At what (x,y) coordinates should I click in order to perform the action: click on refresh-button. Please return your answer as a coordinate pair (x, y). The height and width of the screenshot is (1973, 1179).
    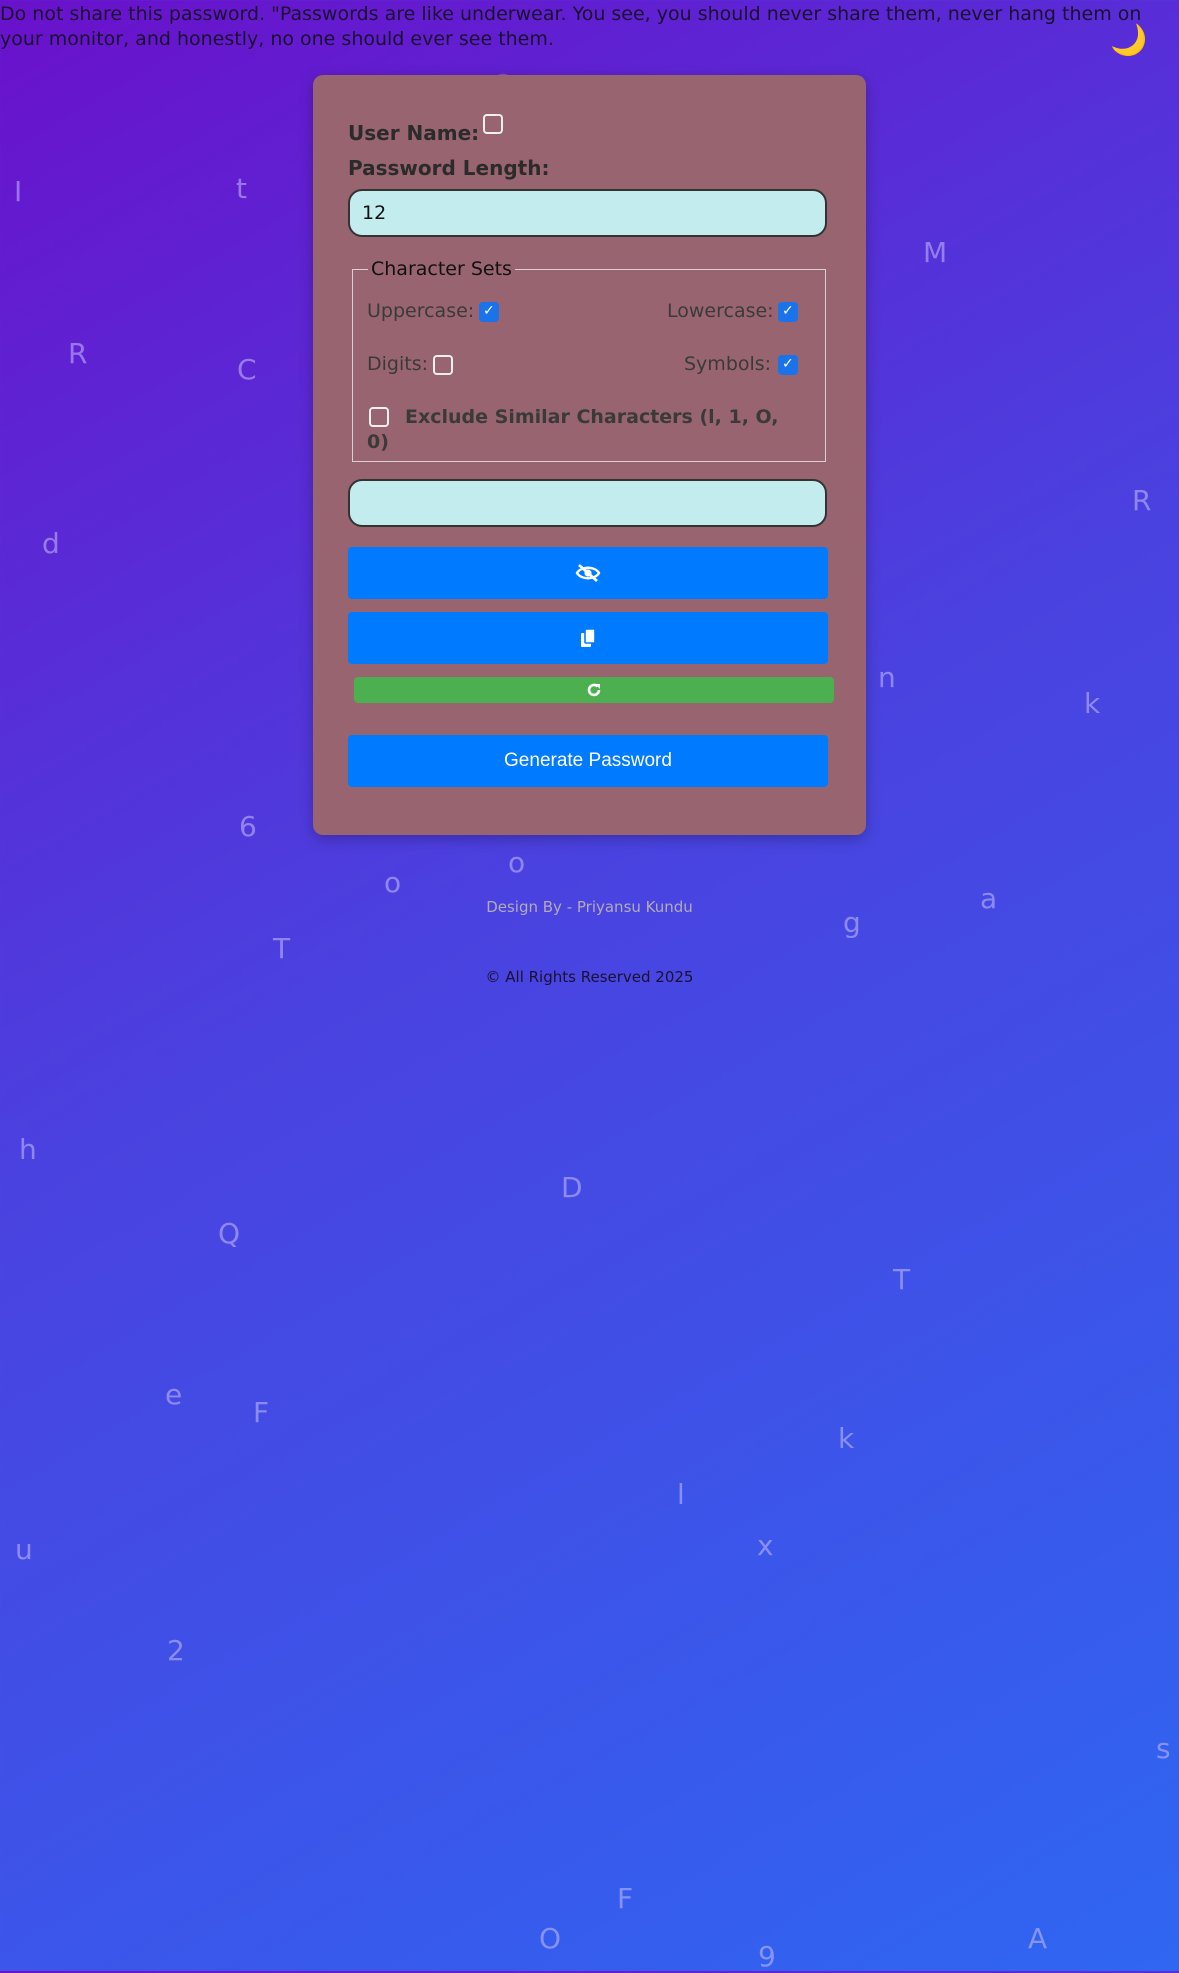
    Looking at the image, I should click on (594, 690).